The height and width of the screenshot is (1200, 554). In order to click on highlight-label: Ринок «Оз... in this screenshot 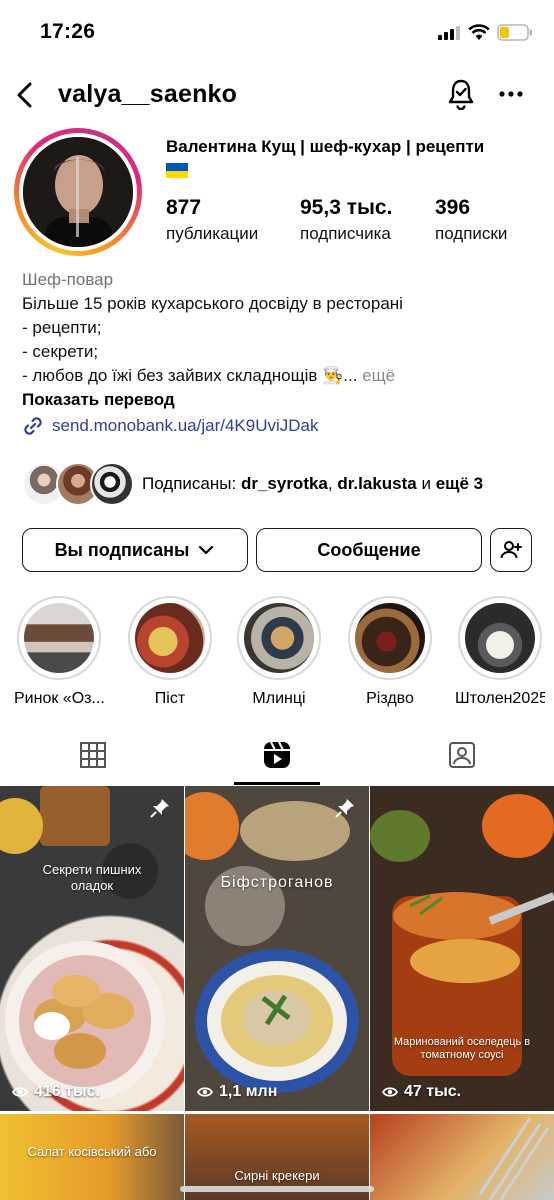, I will do `click(59, 698)`.